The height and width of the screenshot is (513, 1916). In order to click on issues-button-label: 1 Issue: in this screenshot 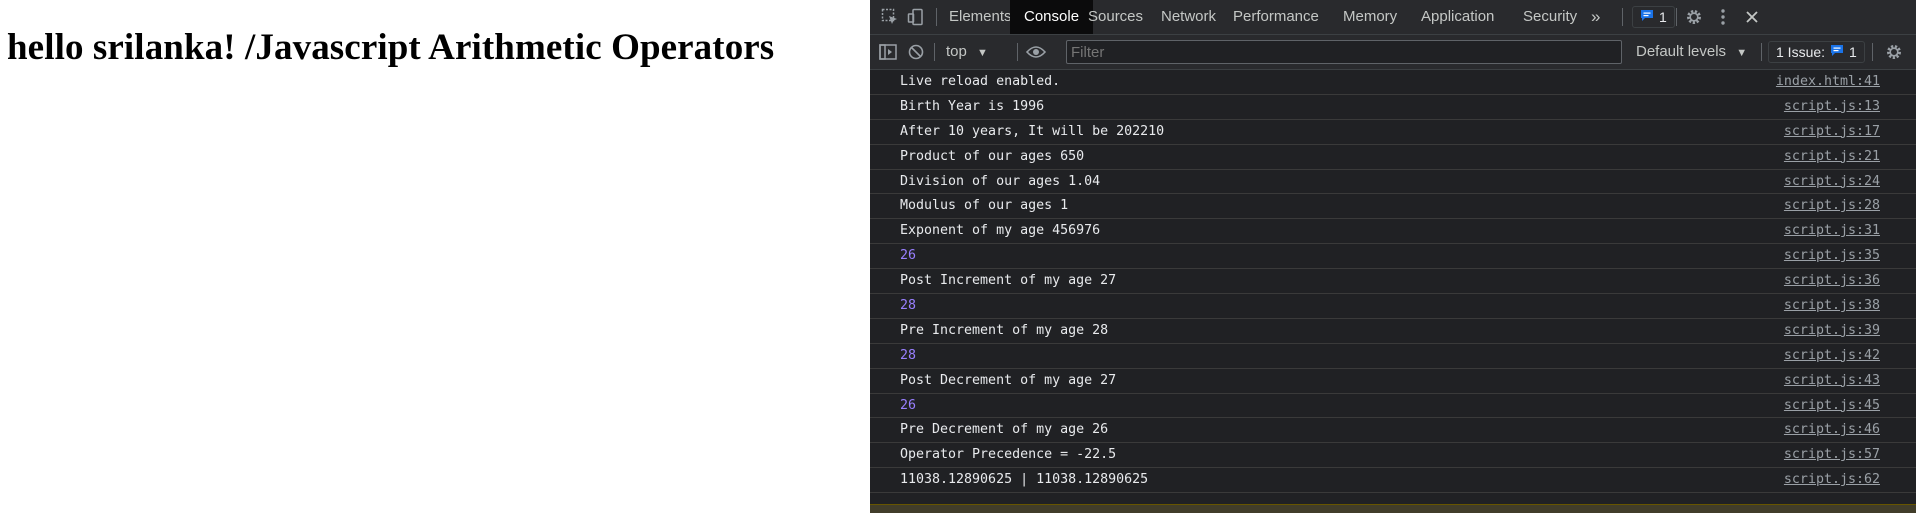, I will do `click(1801, 52)`.